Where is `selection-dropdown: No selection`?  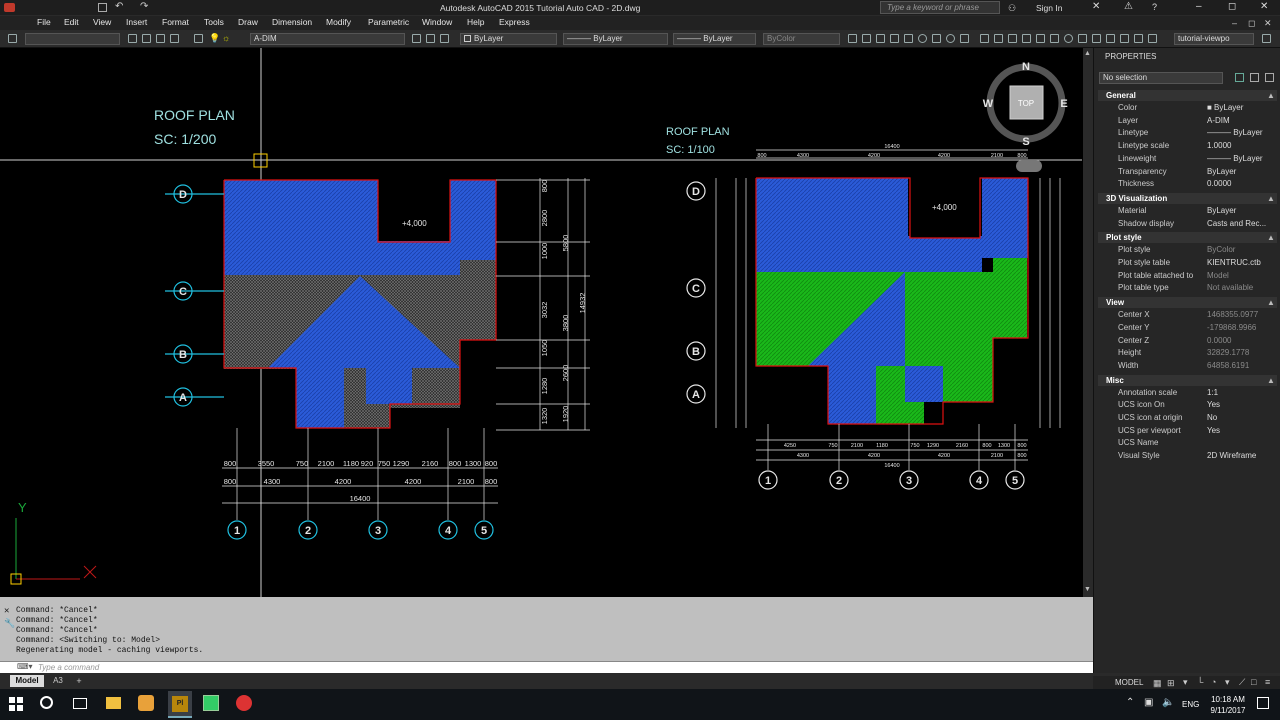
selection-dropdown: No selection is located at coordinates (1161, 78).